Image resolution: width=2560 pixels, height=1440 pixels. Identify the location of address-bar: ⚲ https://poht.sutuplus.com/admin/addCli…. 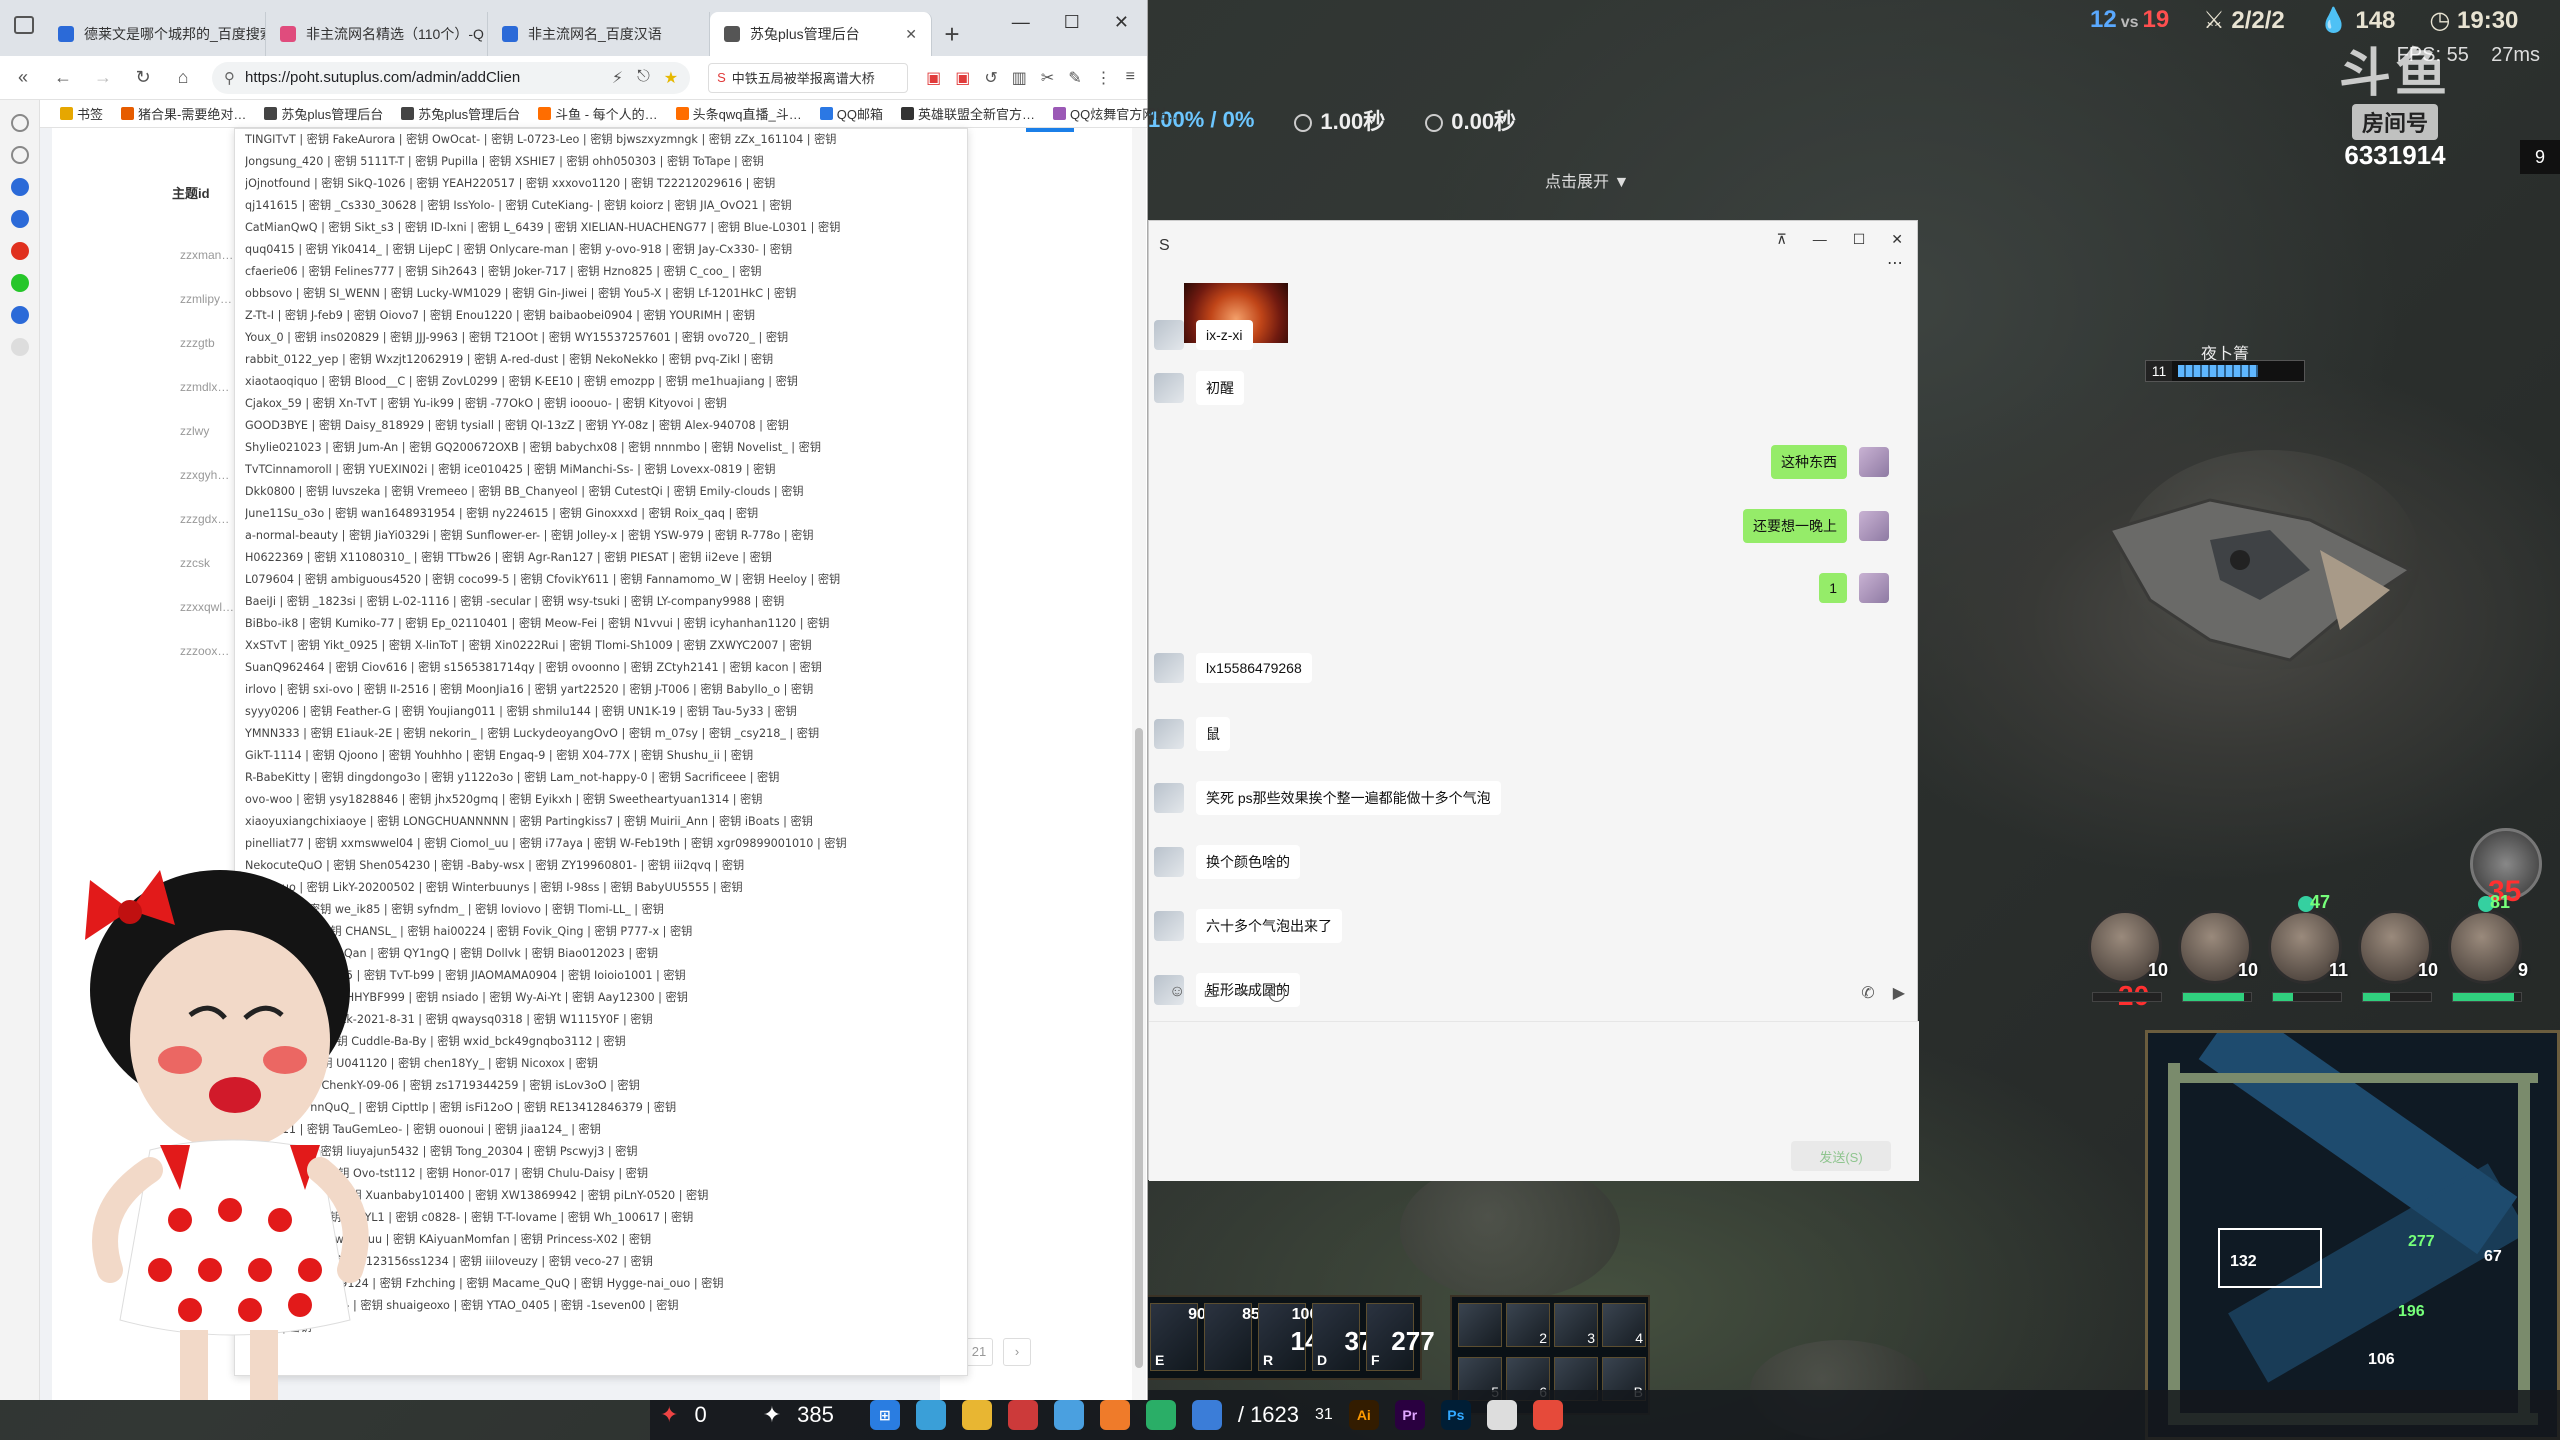
(451, 77).